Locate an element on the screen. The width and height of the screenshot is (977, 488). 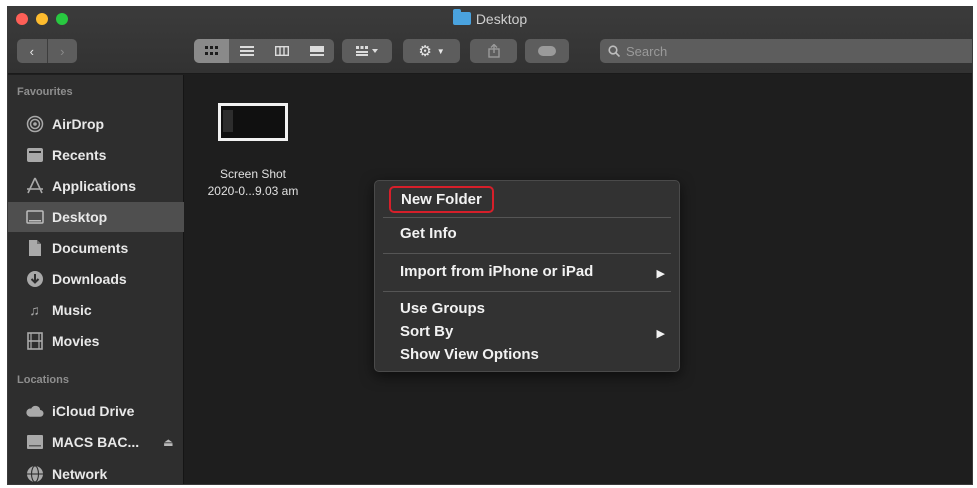
documents-icon is located at coordinates (34, 248).